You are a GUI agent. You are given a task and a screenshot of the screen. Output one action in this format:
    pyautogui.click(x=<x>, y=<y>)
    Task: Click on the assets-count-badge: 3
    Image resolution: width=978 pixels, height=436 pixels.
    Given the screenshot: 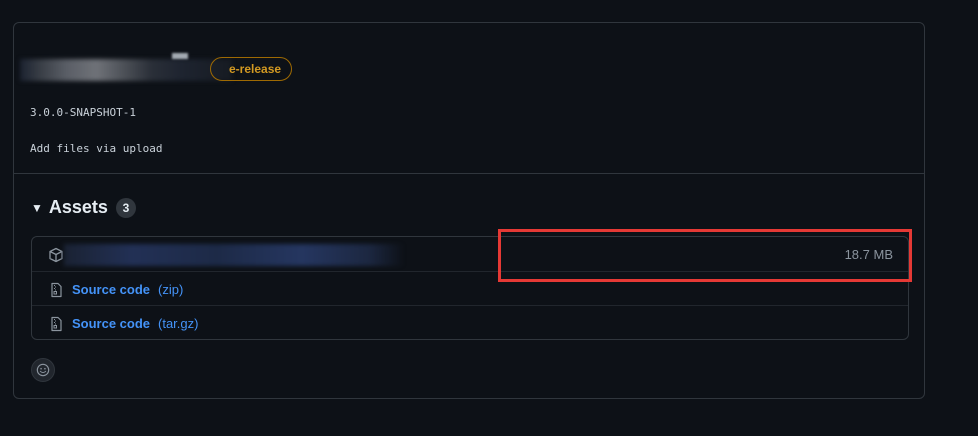 What is the action you would take?
    pyautogui.click(x=125, y=207)
    